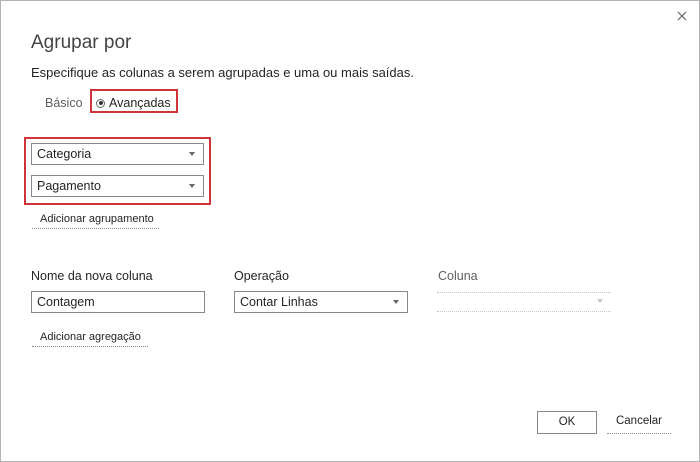  What do you see at coordinates (458, 276) in the screenshot?
I see `column-label: Coluna` at bounding box center [458, 276].